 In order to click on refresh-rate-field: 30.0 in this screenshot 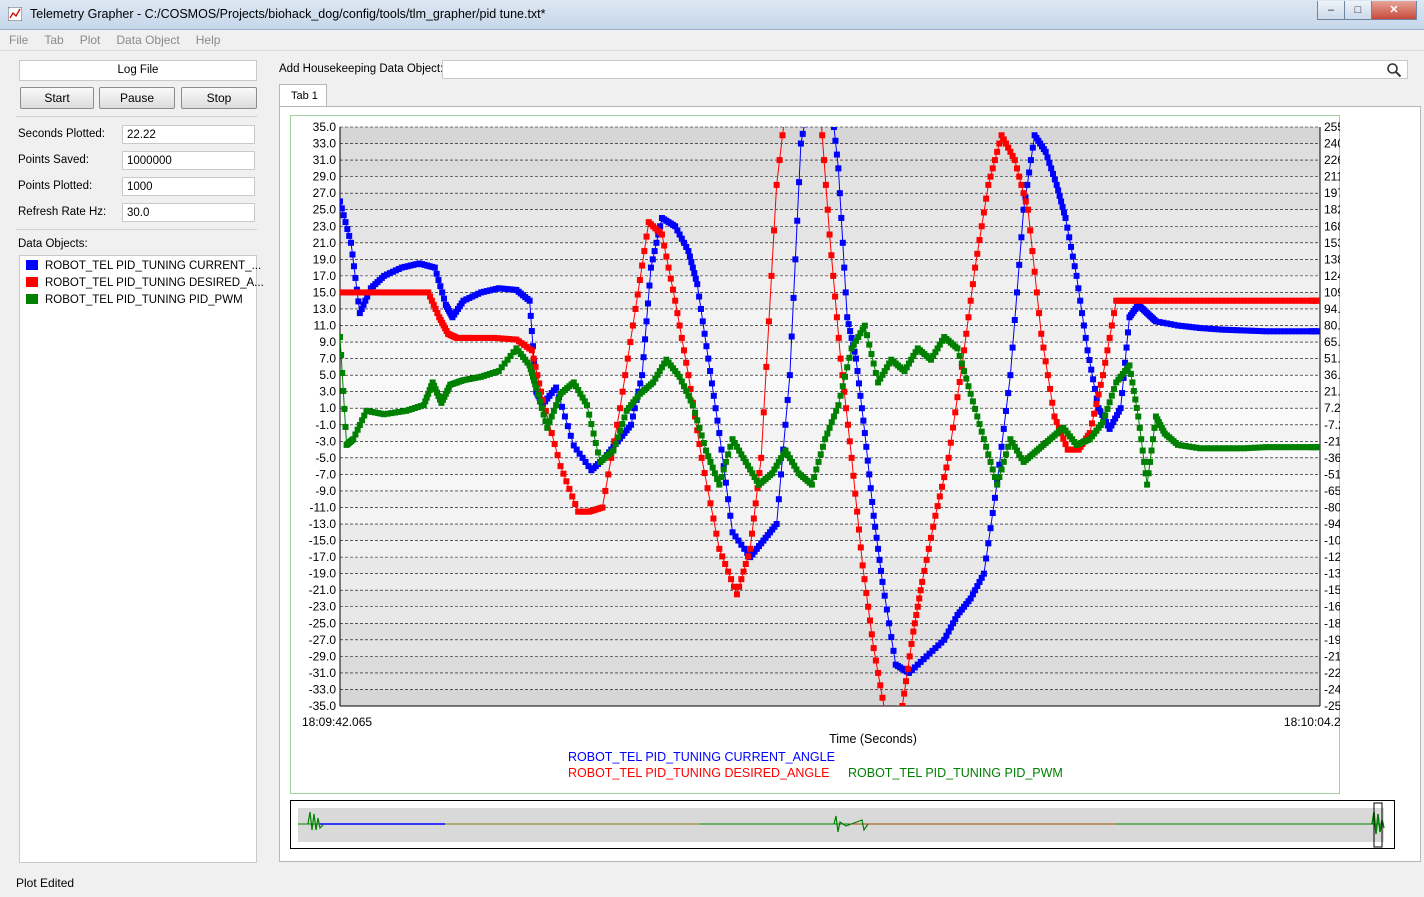, I will do `click(188, 212)`.